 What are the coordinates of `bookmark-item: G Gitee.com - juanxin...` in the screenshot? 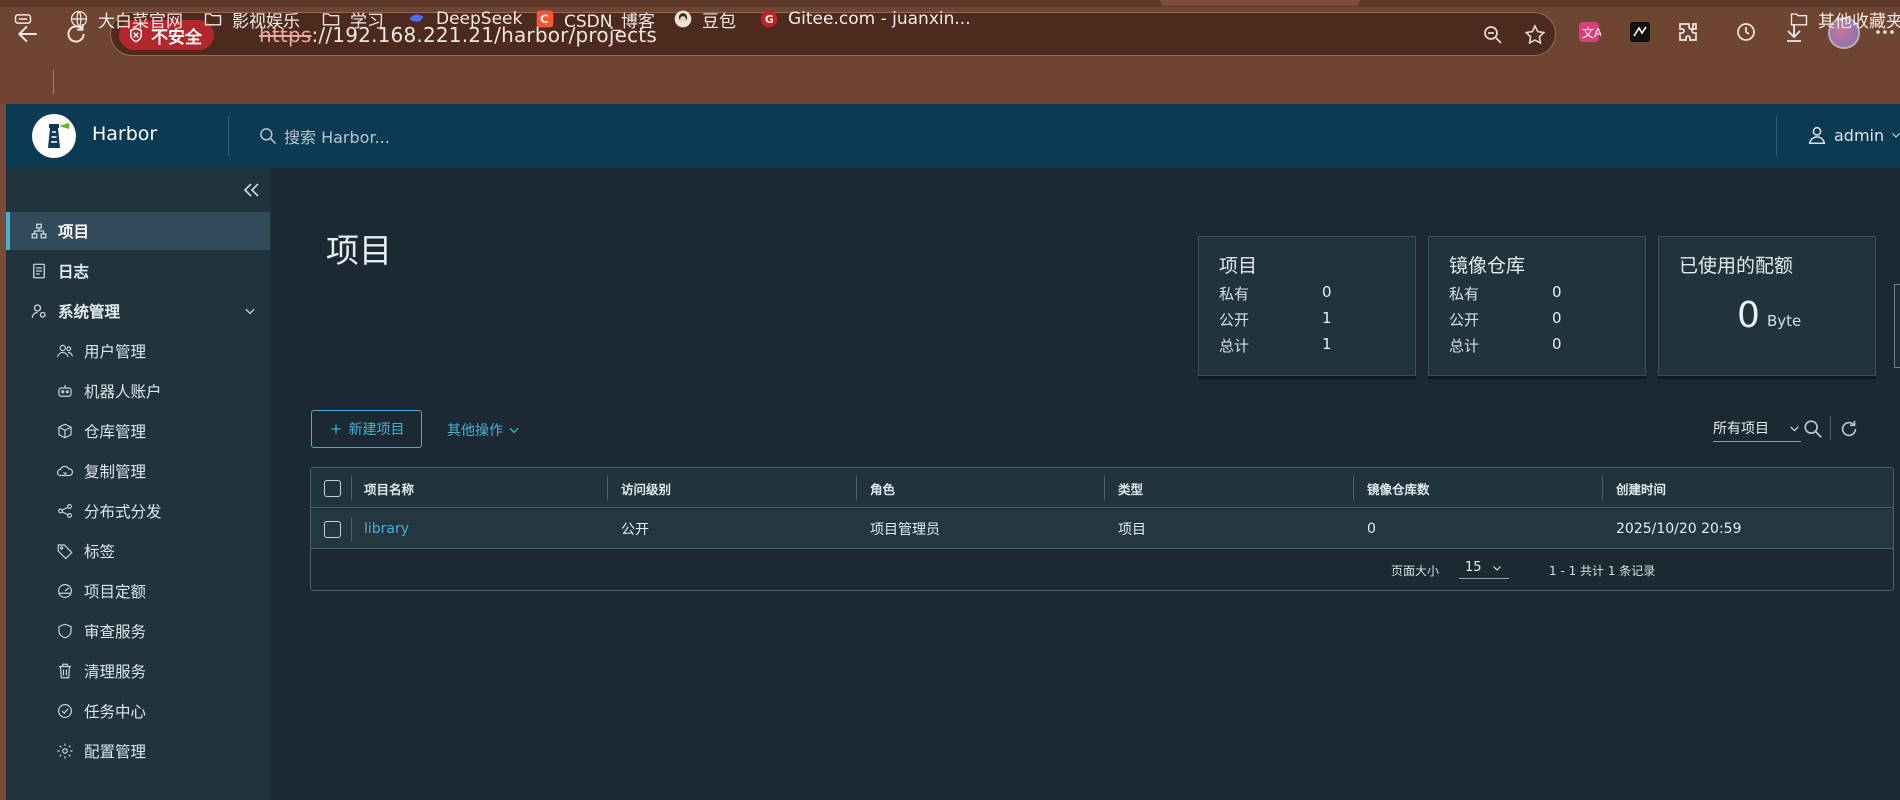 It's located at (864, 19).